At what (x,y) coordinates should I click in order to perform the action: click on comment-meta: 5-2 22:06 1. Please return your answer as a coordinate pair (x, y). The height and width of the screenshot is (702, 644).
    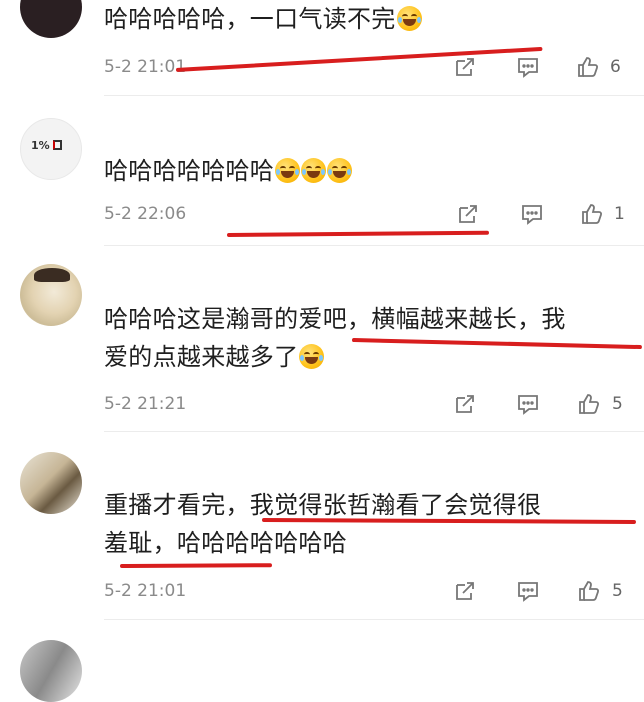
    Looking at the image, I should click on (369, 214).